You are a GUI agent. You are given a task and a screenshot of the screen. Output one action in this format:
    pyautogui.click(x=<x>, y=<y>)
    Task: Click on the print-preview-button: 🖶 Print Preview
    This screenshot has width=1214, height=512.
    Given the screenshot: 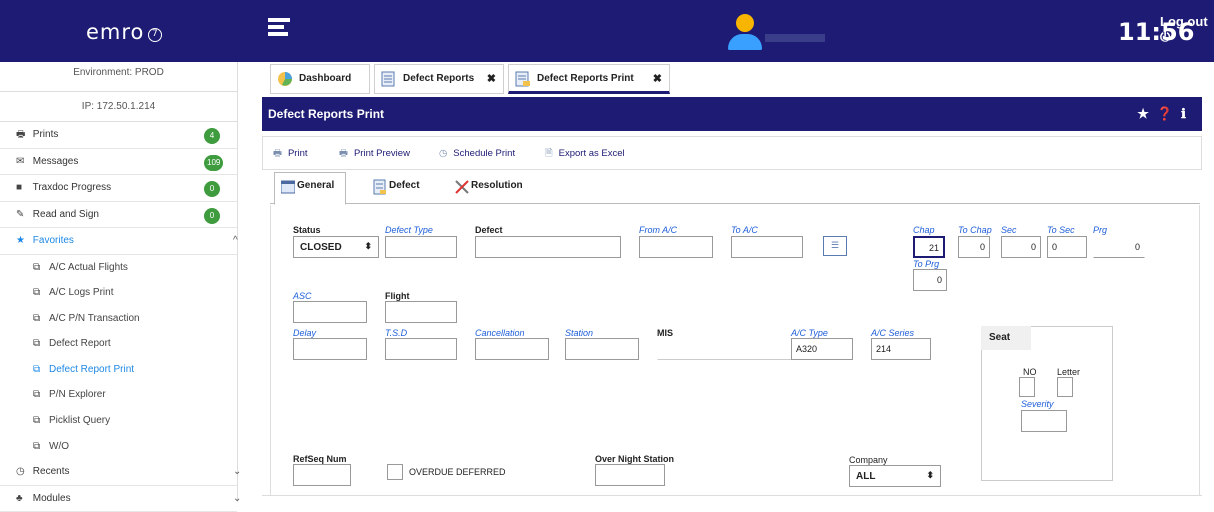 What is the action you would take?
    pyautogui.click(x=374, y=154)
    